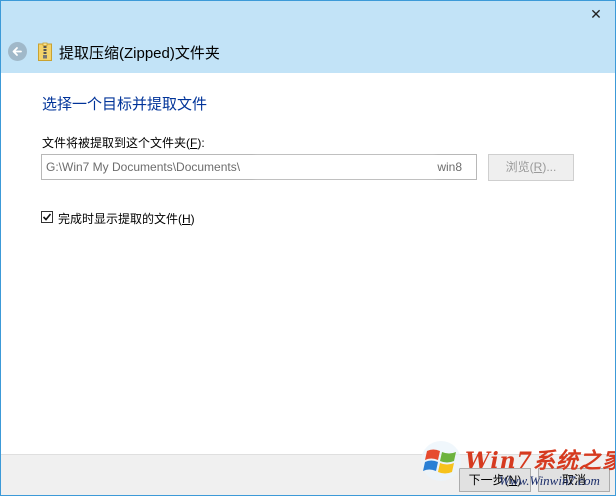 Image resolution: width=616 pixels, height=496 pixels. What do you see at coordinates (308, 474) in the screenshot?
I see `dialog-footer: 下一步(N) 取消` at bounding box center [308, 474].